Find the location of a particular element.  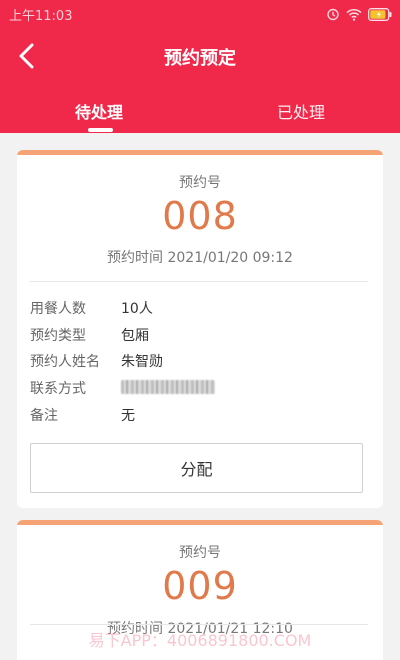

field-guest-name: 预约人姓名 朱智勋 is located at coordinates (96, 361).